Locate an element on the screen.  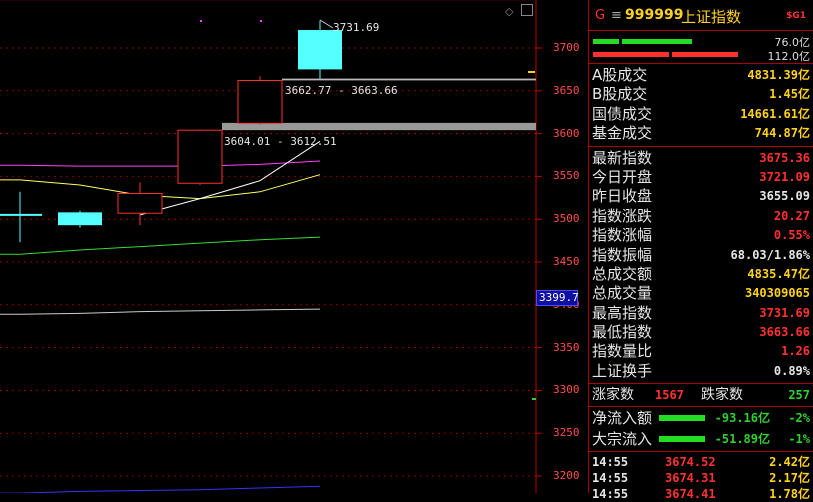
stat-row-label: 指数涨跌 is located at coordinates (622, 215).